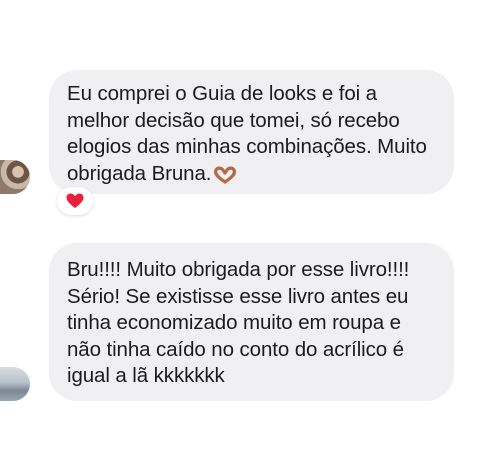 The height and width of the screenshot is (474, 500). Describe the element at coordinates (233, 120) in the screenshot. I see `message-text-line: melhor decisão que tomei, só recebo` at that location.